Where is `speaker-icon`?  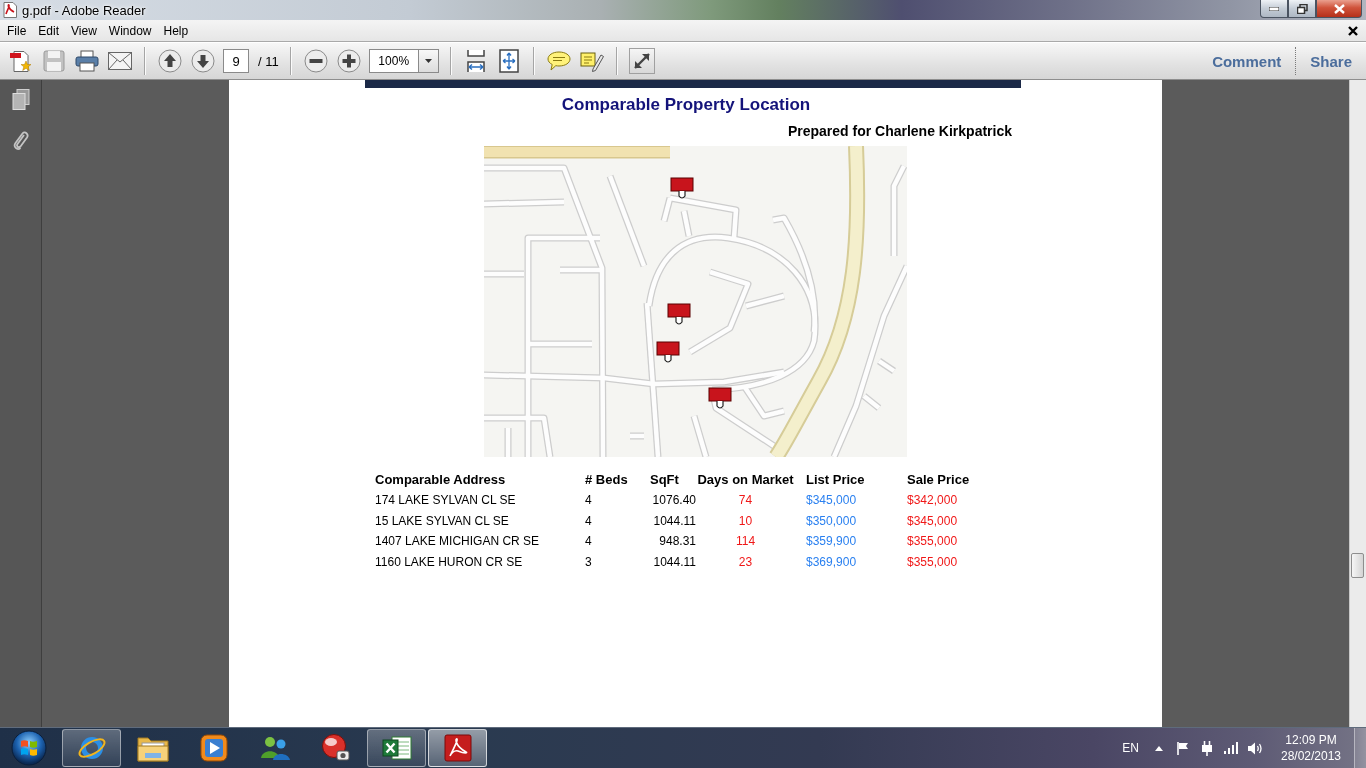 speaker-icon is located at coordinates (1255, 748).